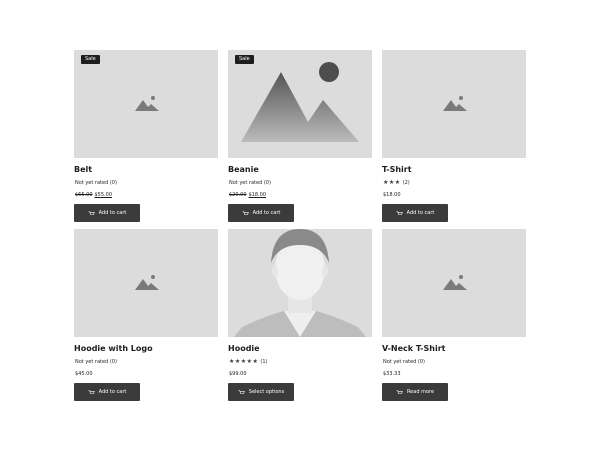  I want to click on product-rating: ★★★★★ (1), so click(300, 362).